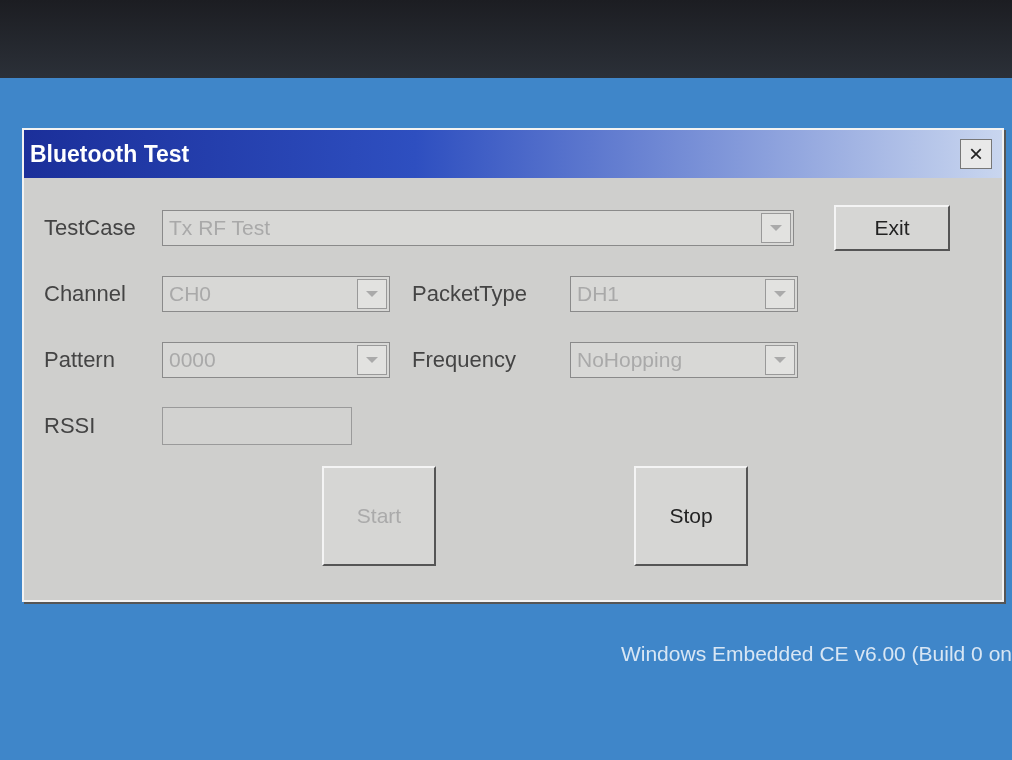 The image size is (1012, 760). Describe the element at coordinates (70, 426) in the screenshot. I see `field-label: RSSI` at that location.